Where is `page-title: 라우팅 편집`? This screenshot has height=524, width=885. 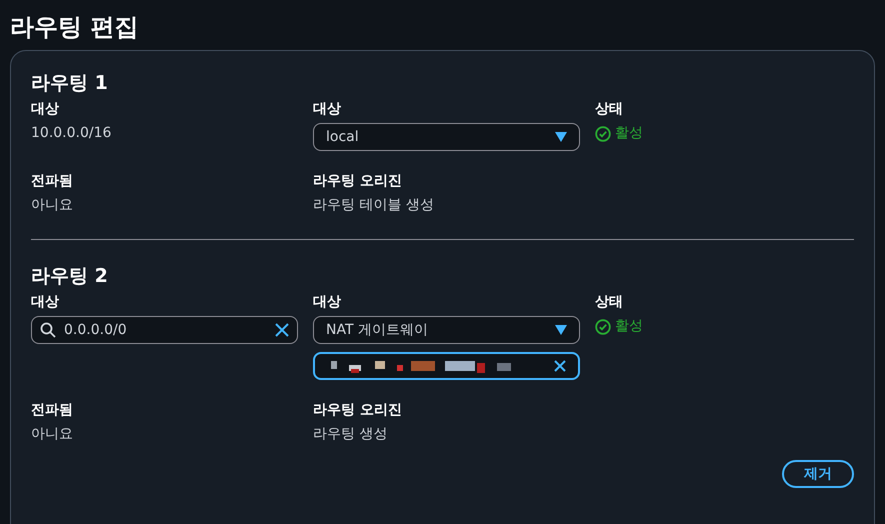
page-title: 라우팅 편집 is located at coordinates (75, 27).